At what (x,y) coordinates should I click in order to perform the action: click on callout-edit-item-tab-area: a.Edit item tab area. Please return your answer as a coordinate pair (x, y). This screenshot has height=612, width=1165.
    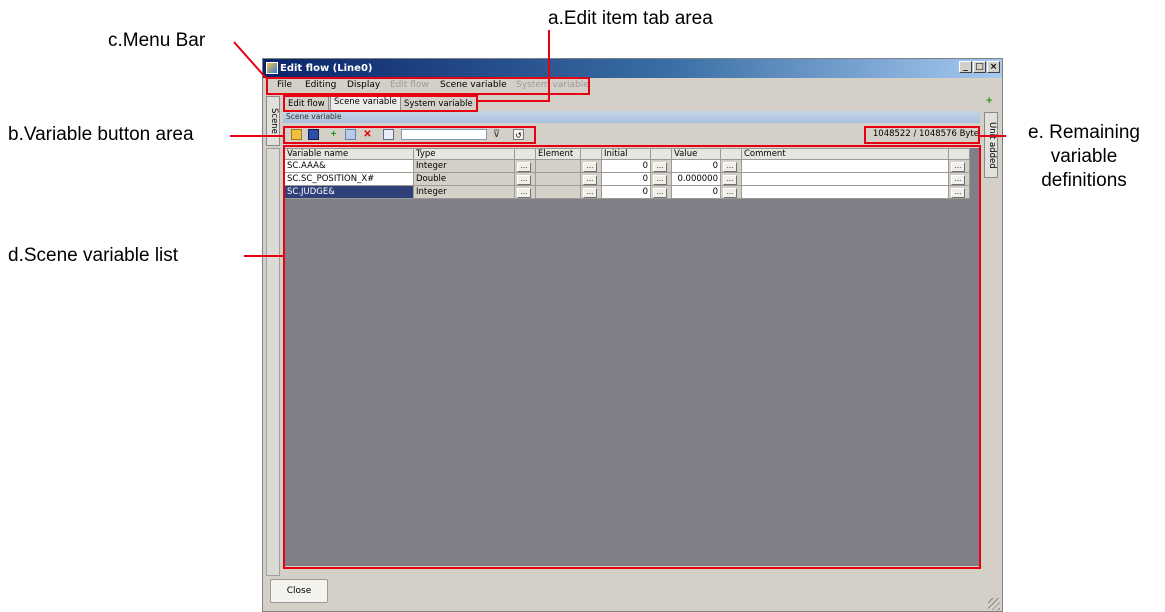
    Looking at the image, I should click on (630, 18).